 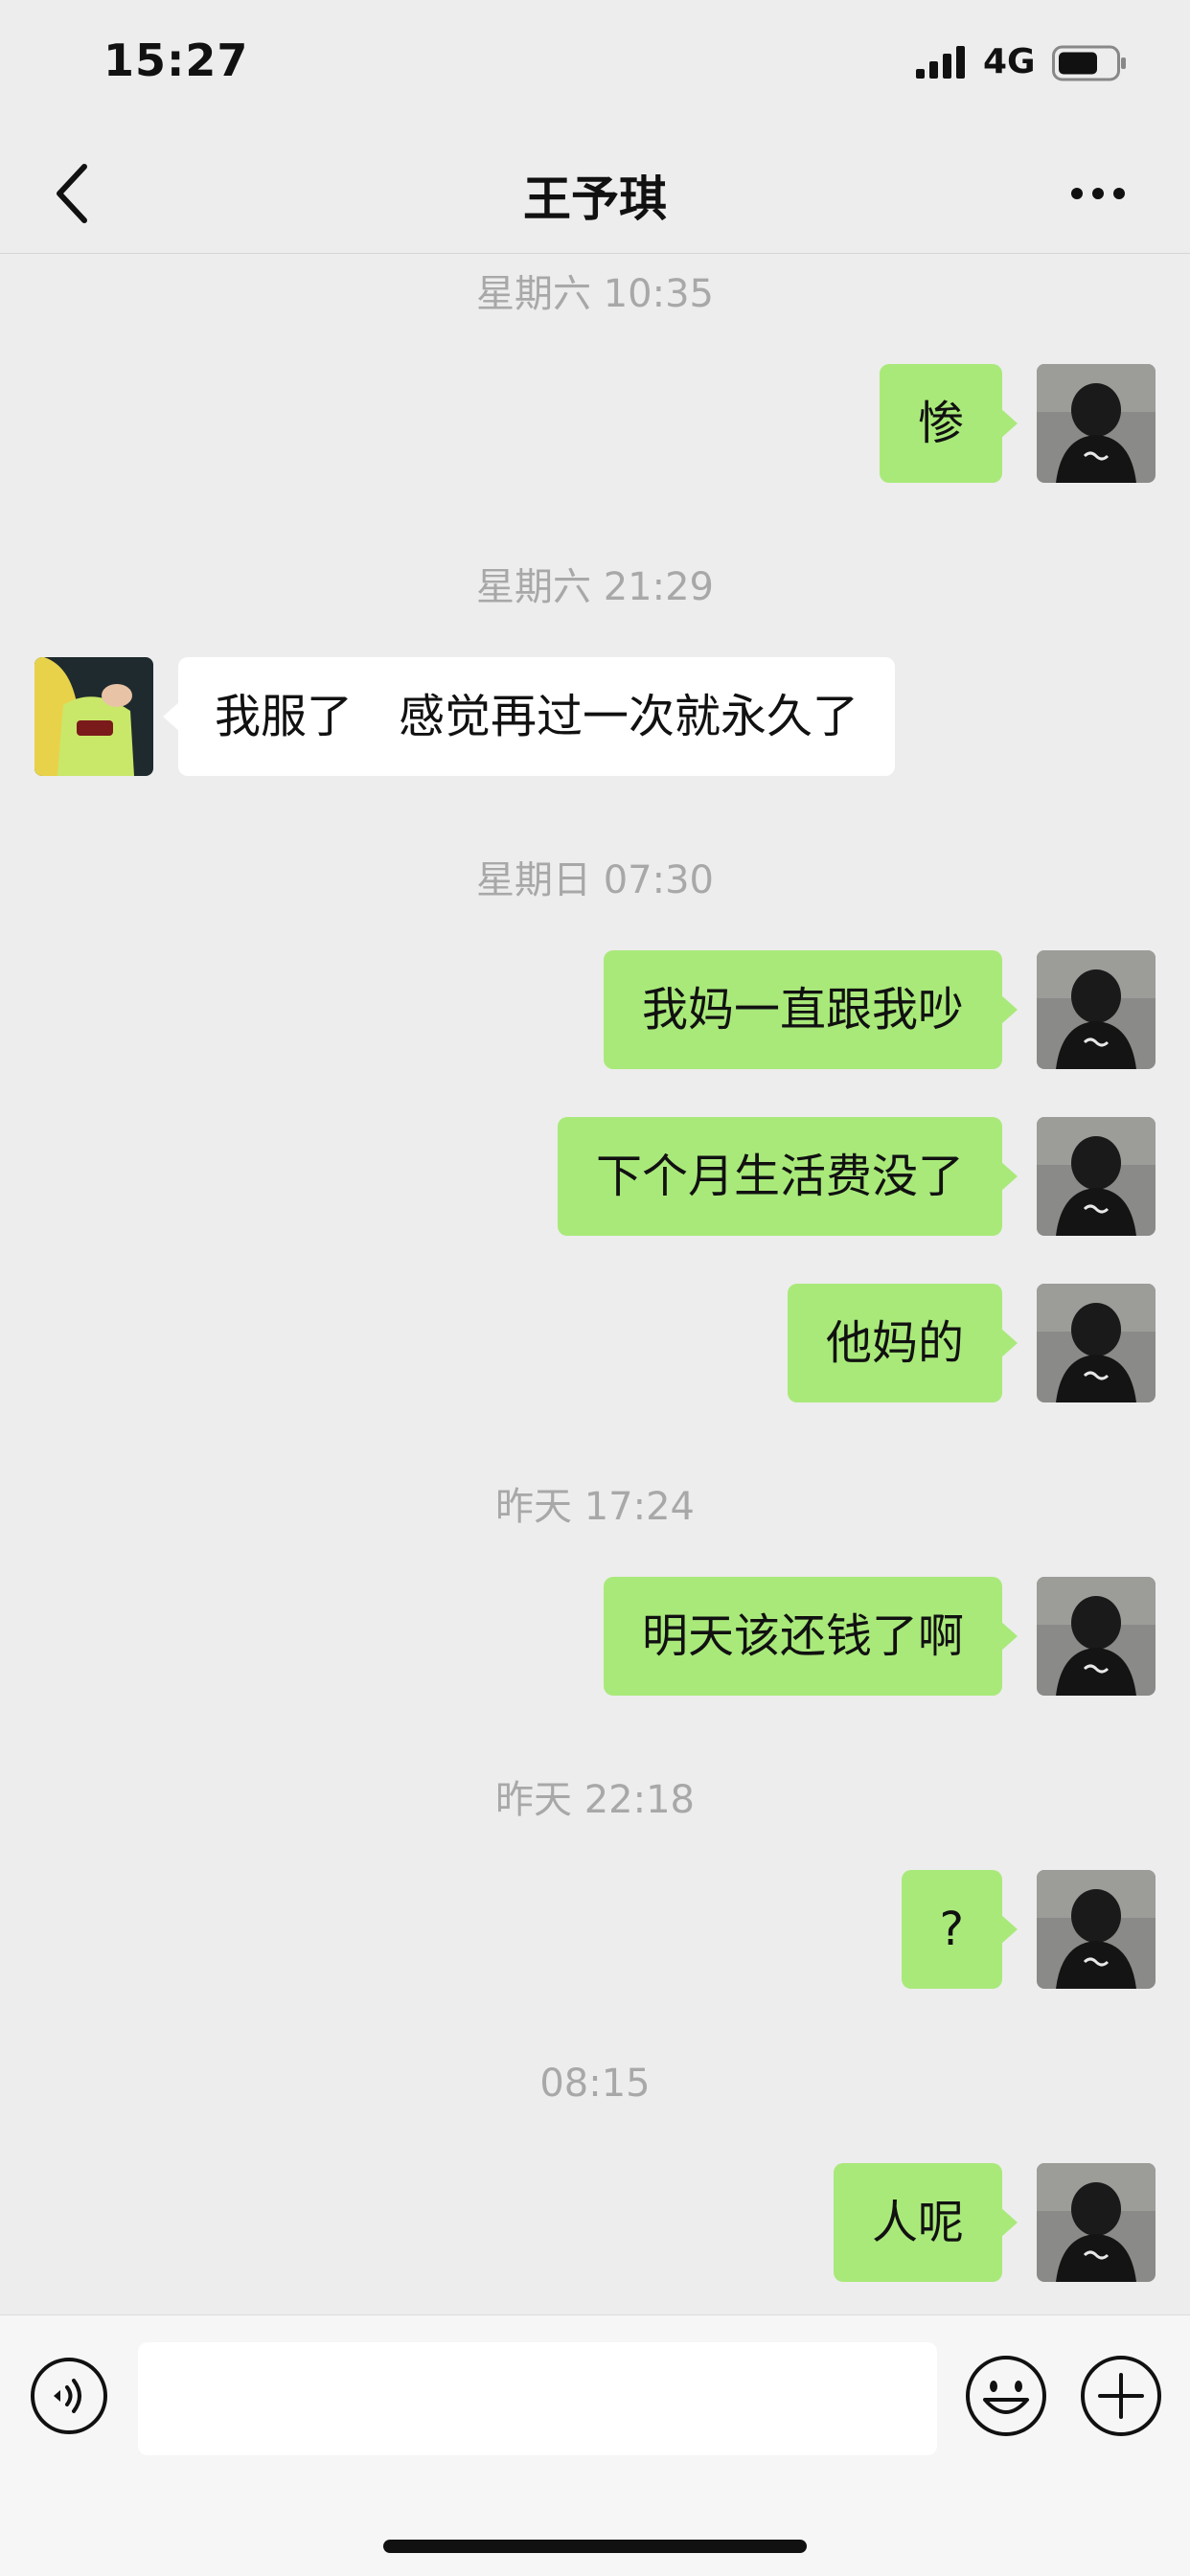 I want to click on received-message-bubble: 我服了 感觉再过一次就永久了, so click(x=529, y=716).